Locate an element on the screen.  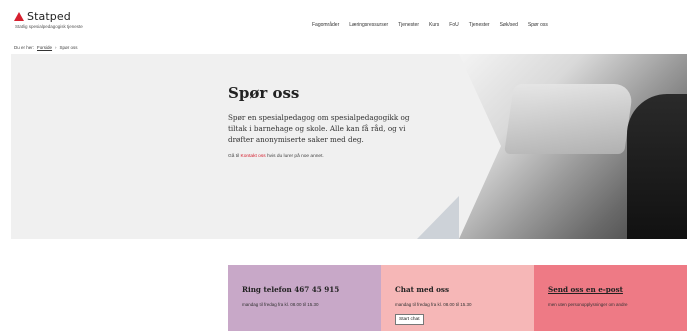
hero-wedge-decoration is located at coordinates (480, 146).